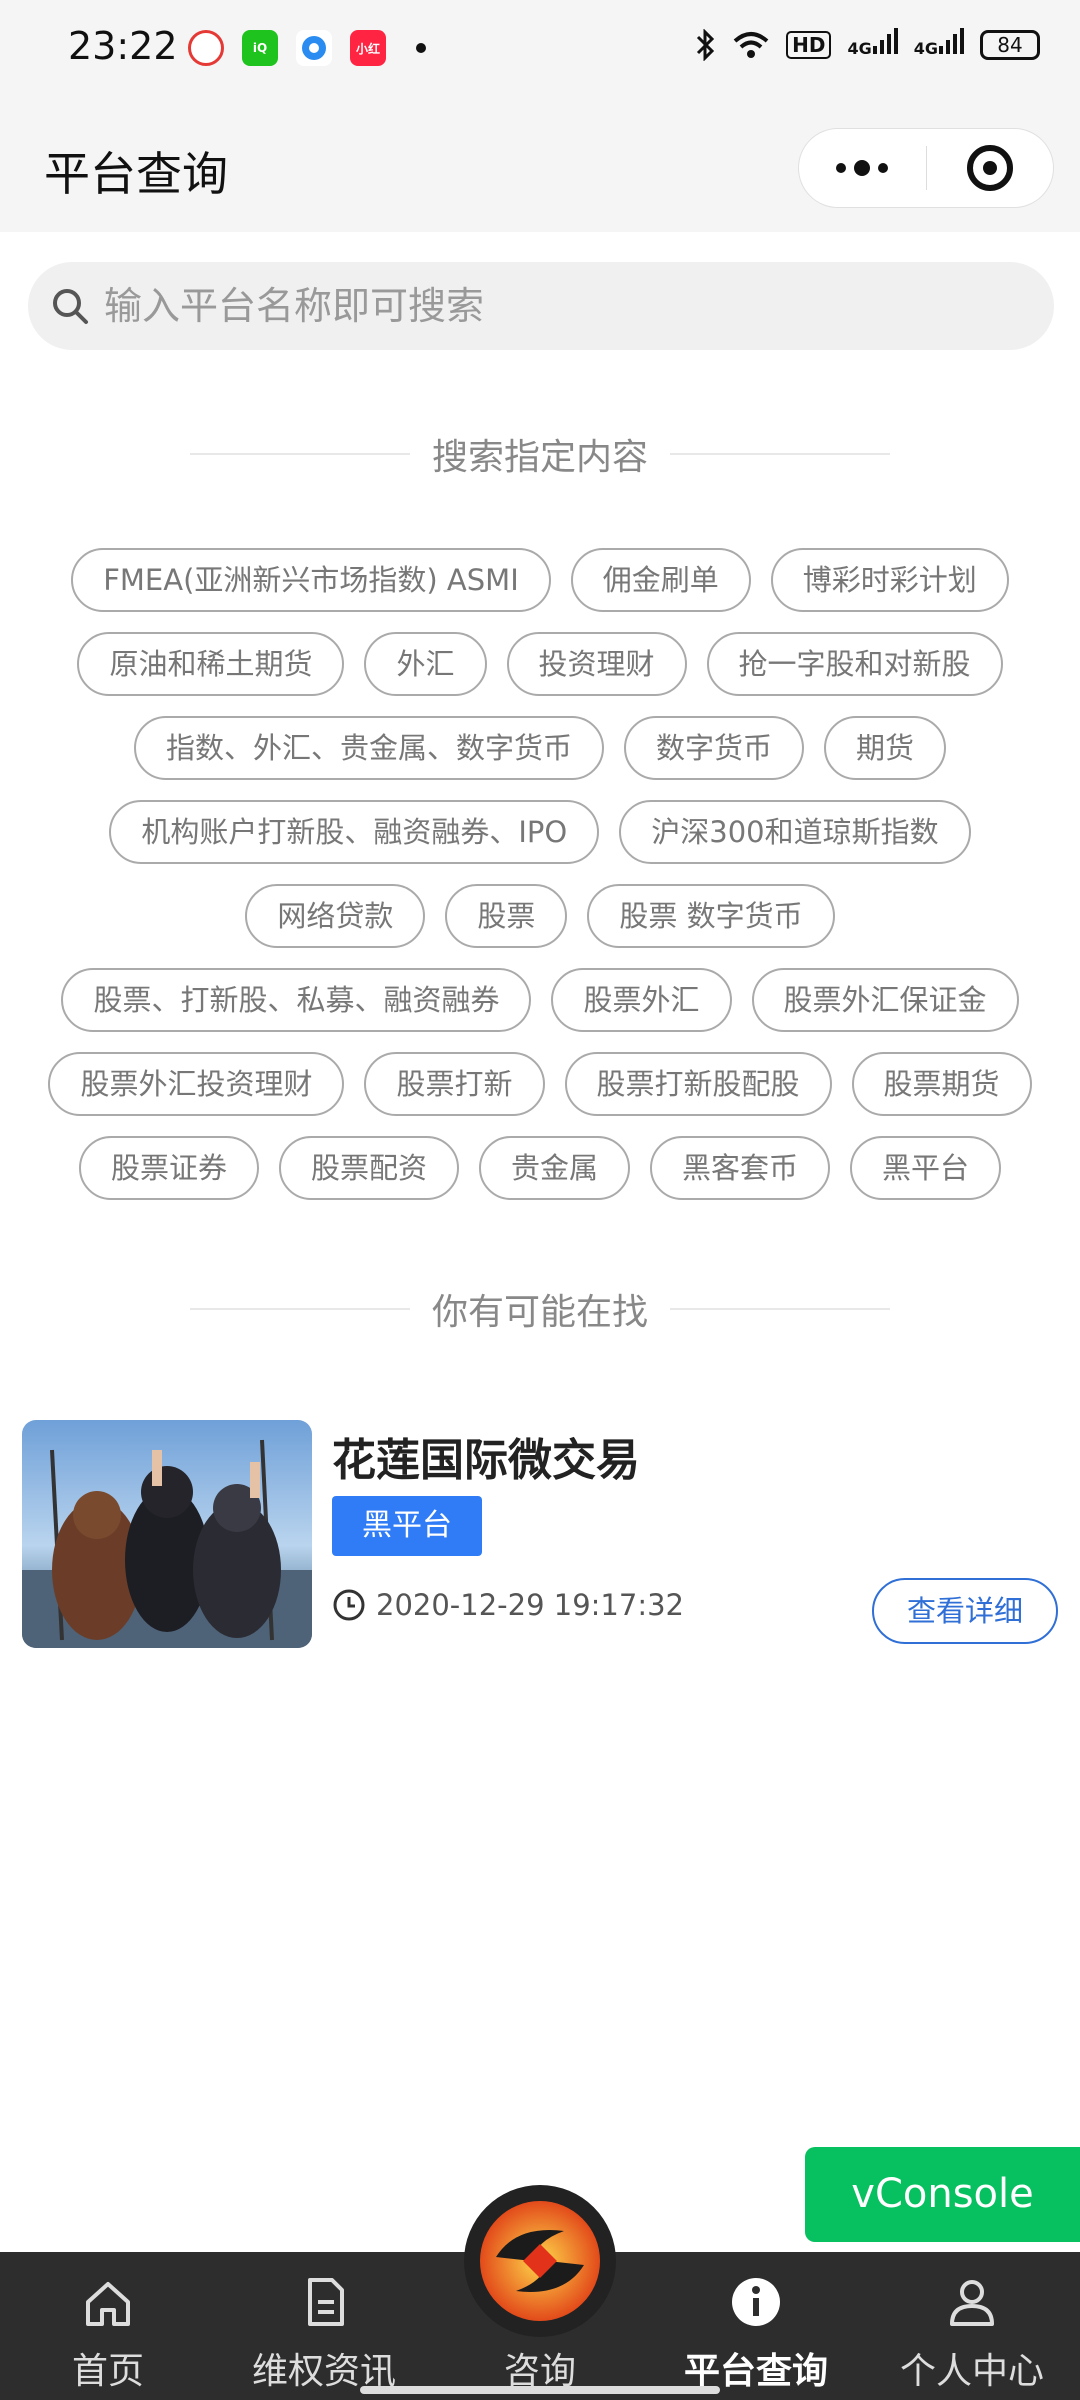 The image size is (1080, 2400). What do you see at coordinates (206, 48) in the screenshot?
I see `browser-icon` at bounding box center [206, 48].